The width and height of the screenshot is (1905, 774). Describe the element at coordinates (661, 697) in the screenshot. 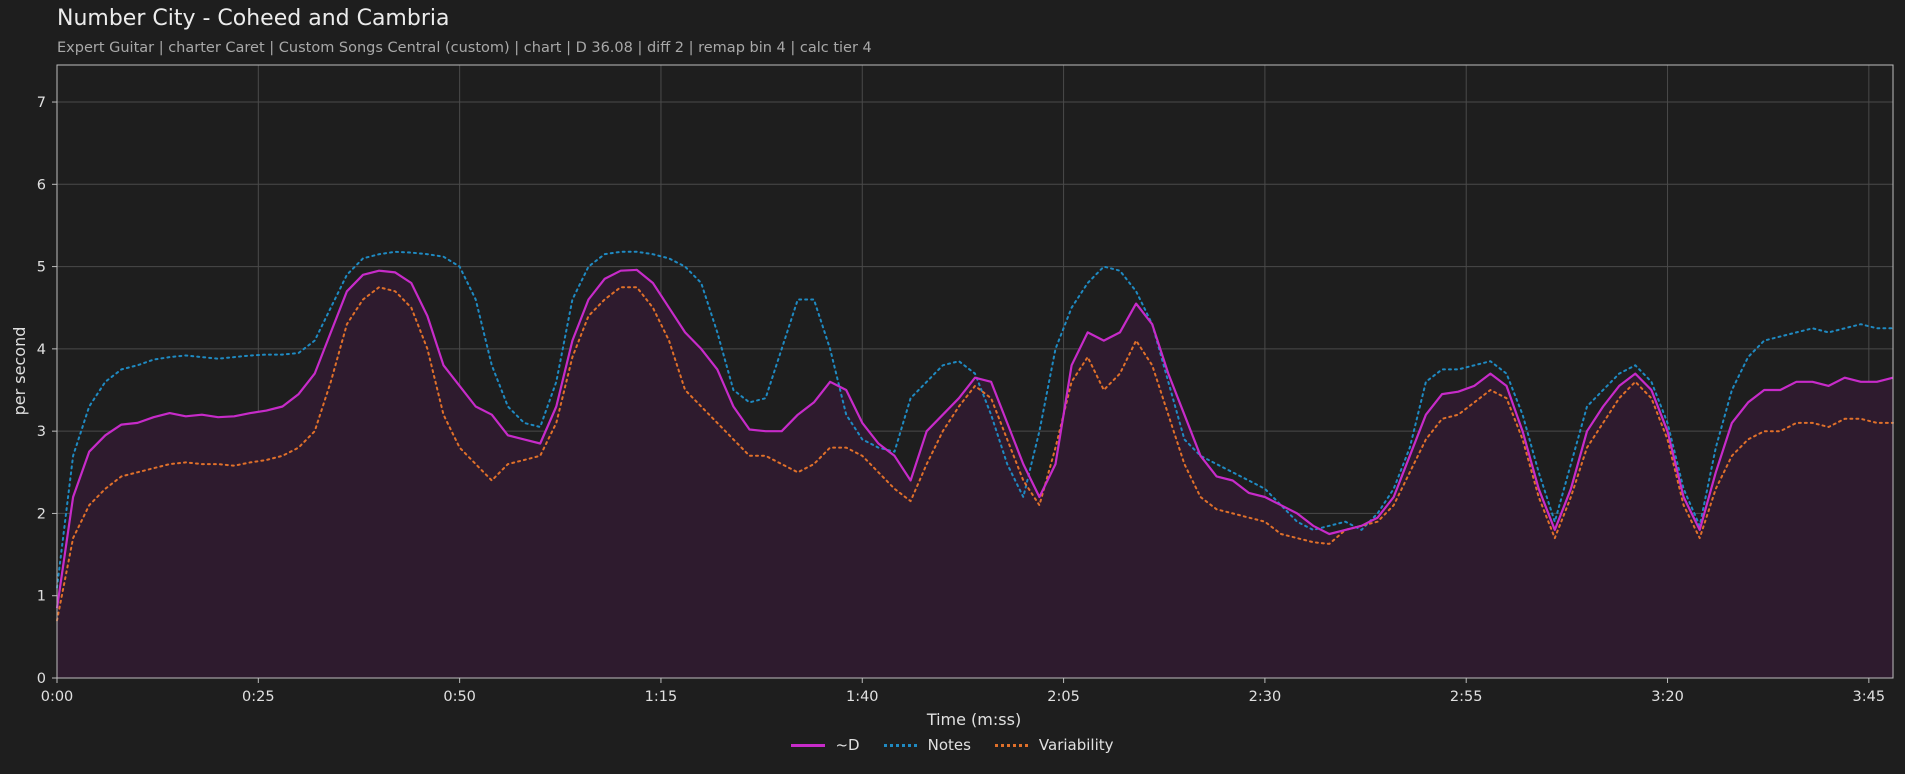

I see `x-tick-label: 1:15` at that location.